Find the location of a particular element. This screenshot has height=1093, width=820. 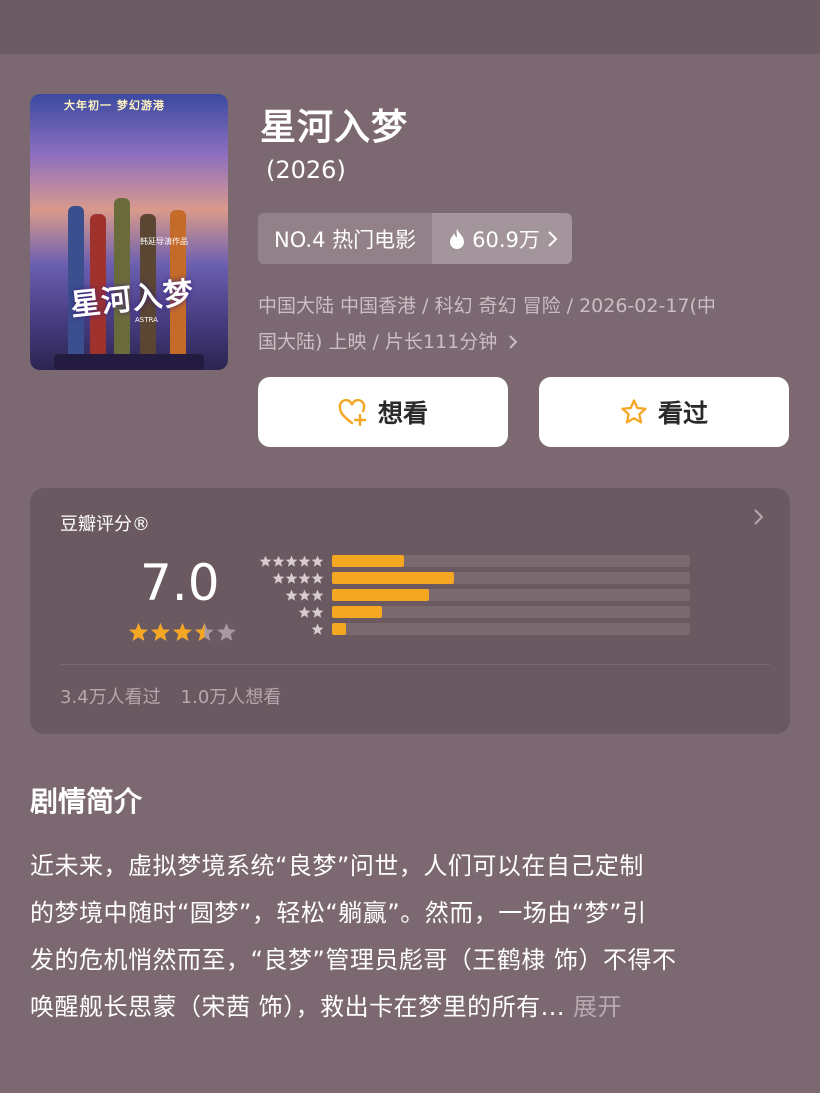

ranking-pill: NO.4 热门电影 60.9万 is located at coordinates (415, 238).